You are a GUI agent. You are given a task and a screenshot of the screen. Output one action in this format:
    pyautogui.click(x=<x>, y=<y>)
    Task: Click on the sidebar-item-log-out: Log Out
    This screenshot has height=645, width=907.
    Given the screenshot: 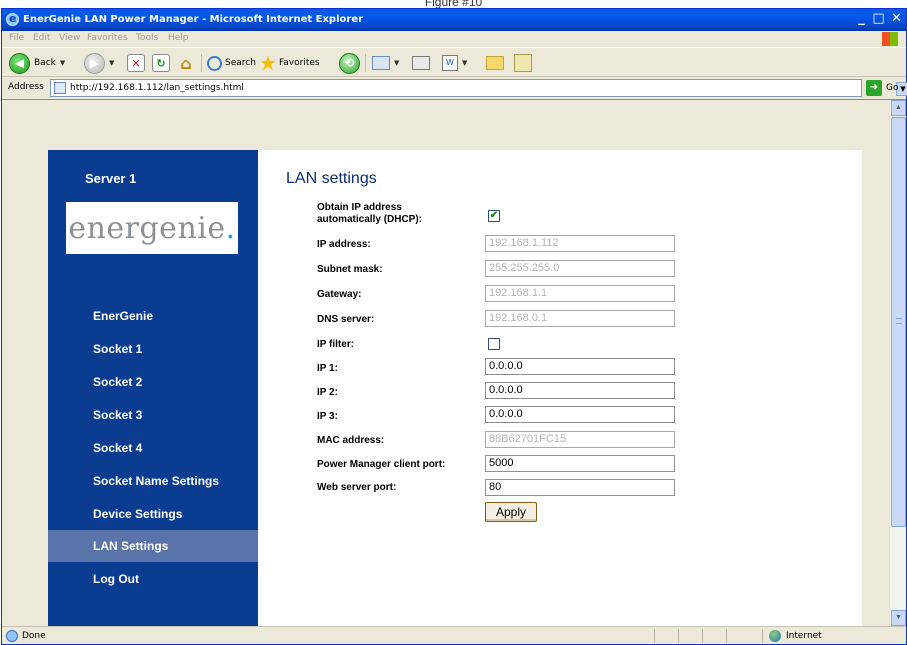 What is the action you would take?
    pyautogui.click(x=153, y=579)
    